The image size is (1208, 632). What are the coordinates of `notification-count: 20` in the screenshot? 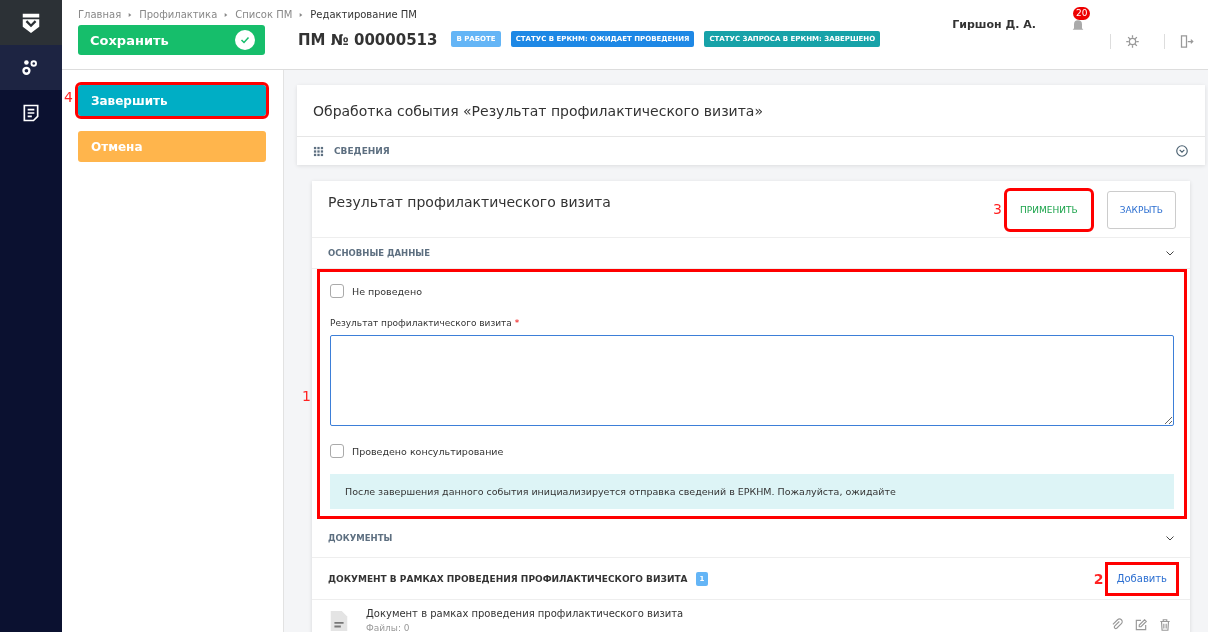 It's located at (1082, 13).